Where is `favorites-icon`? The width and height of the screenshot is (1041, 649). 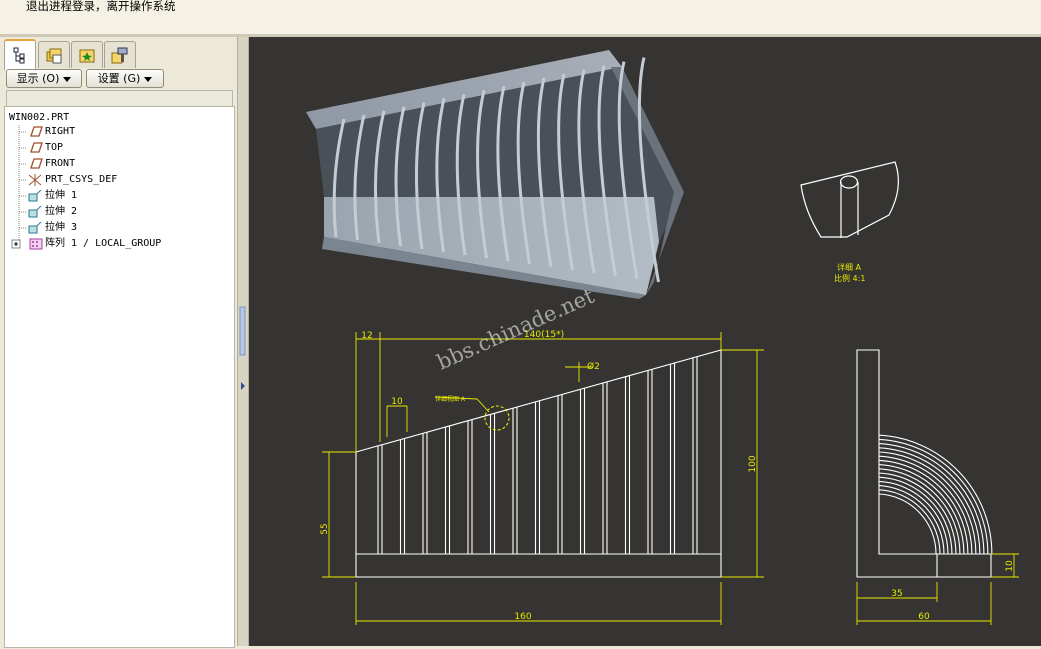 favorites-icon is located at coordinates (87, 56).